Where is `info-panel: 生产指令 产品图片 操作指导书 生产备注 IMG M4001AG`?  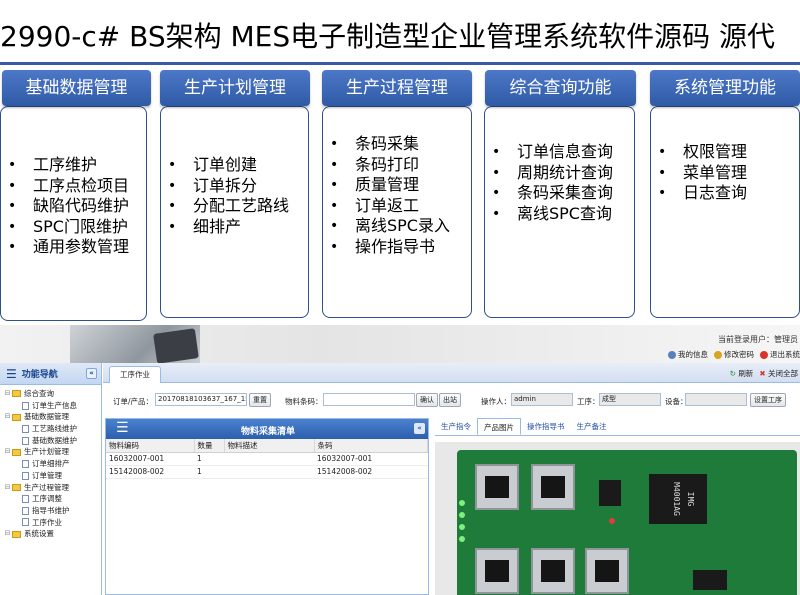 info-panel: 生产指令 产品图片 操作指导书 生产备注 IMG M4001AG is located at coordinates (617, 506).